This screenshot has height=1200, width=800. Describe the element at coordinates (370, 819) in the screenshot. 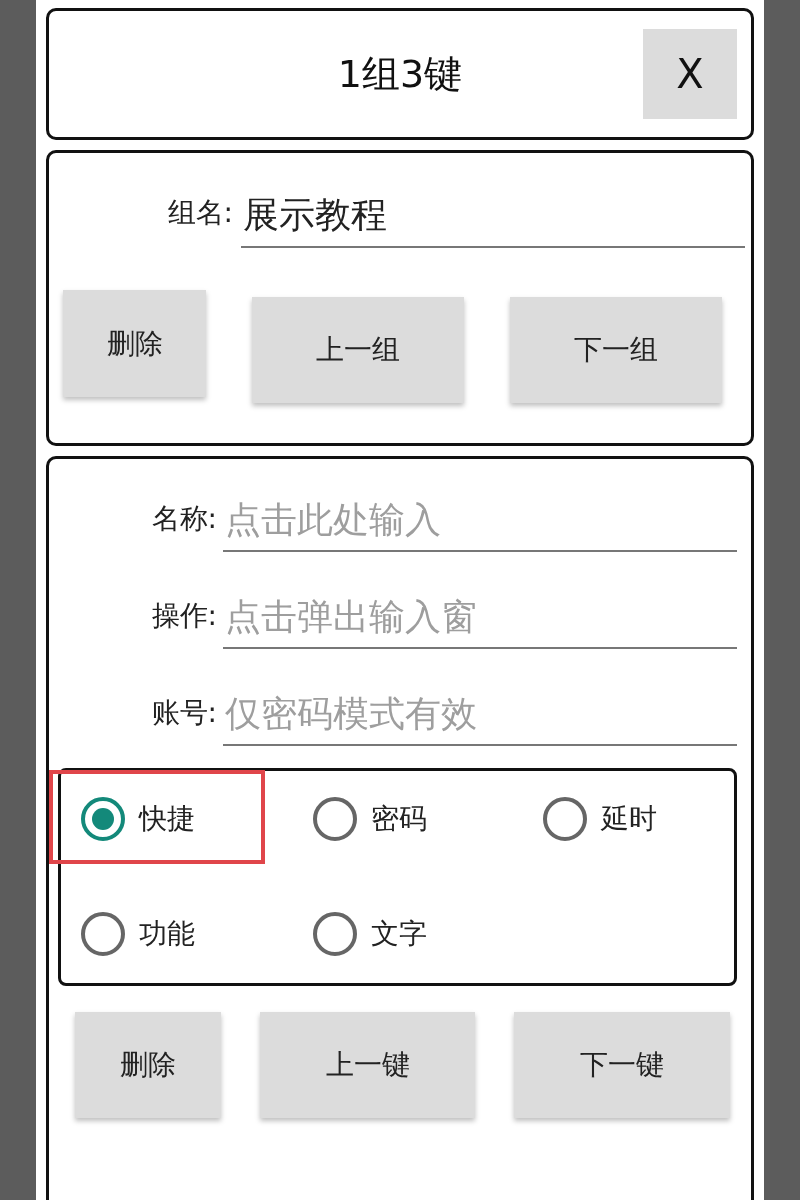

I see `mode-radio: 密码` at that location.